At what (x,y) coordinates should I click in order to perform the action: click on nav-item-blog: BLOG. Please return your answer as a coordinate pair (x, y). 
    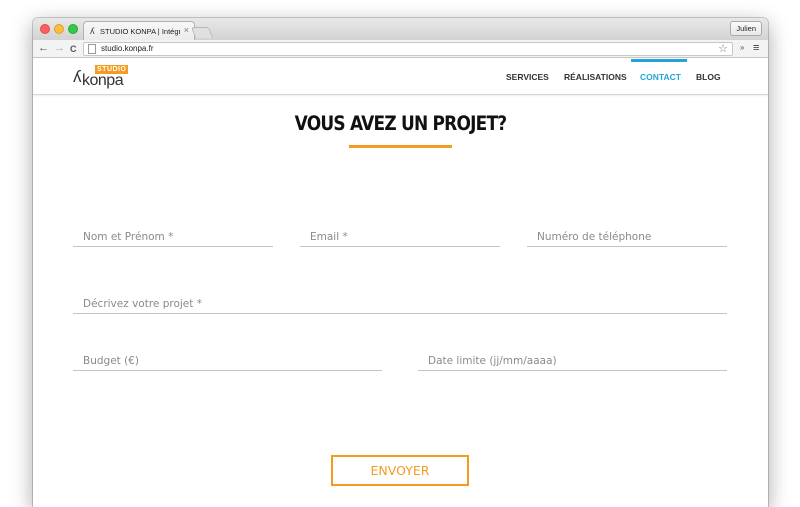
    Looking at the image, I should click on (708, 77).